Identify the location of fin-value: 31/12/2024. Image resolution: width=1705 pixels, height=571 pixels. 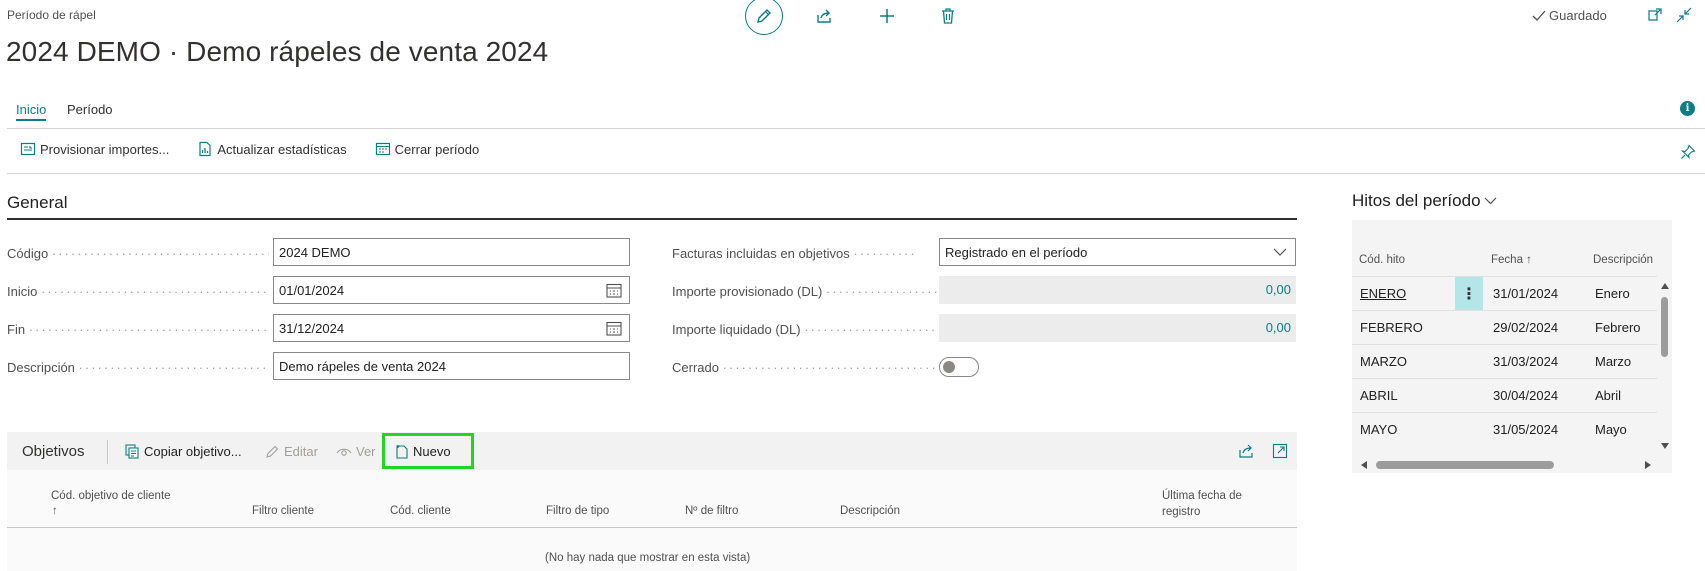
(312, 328).